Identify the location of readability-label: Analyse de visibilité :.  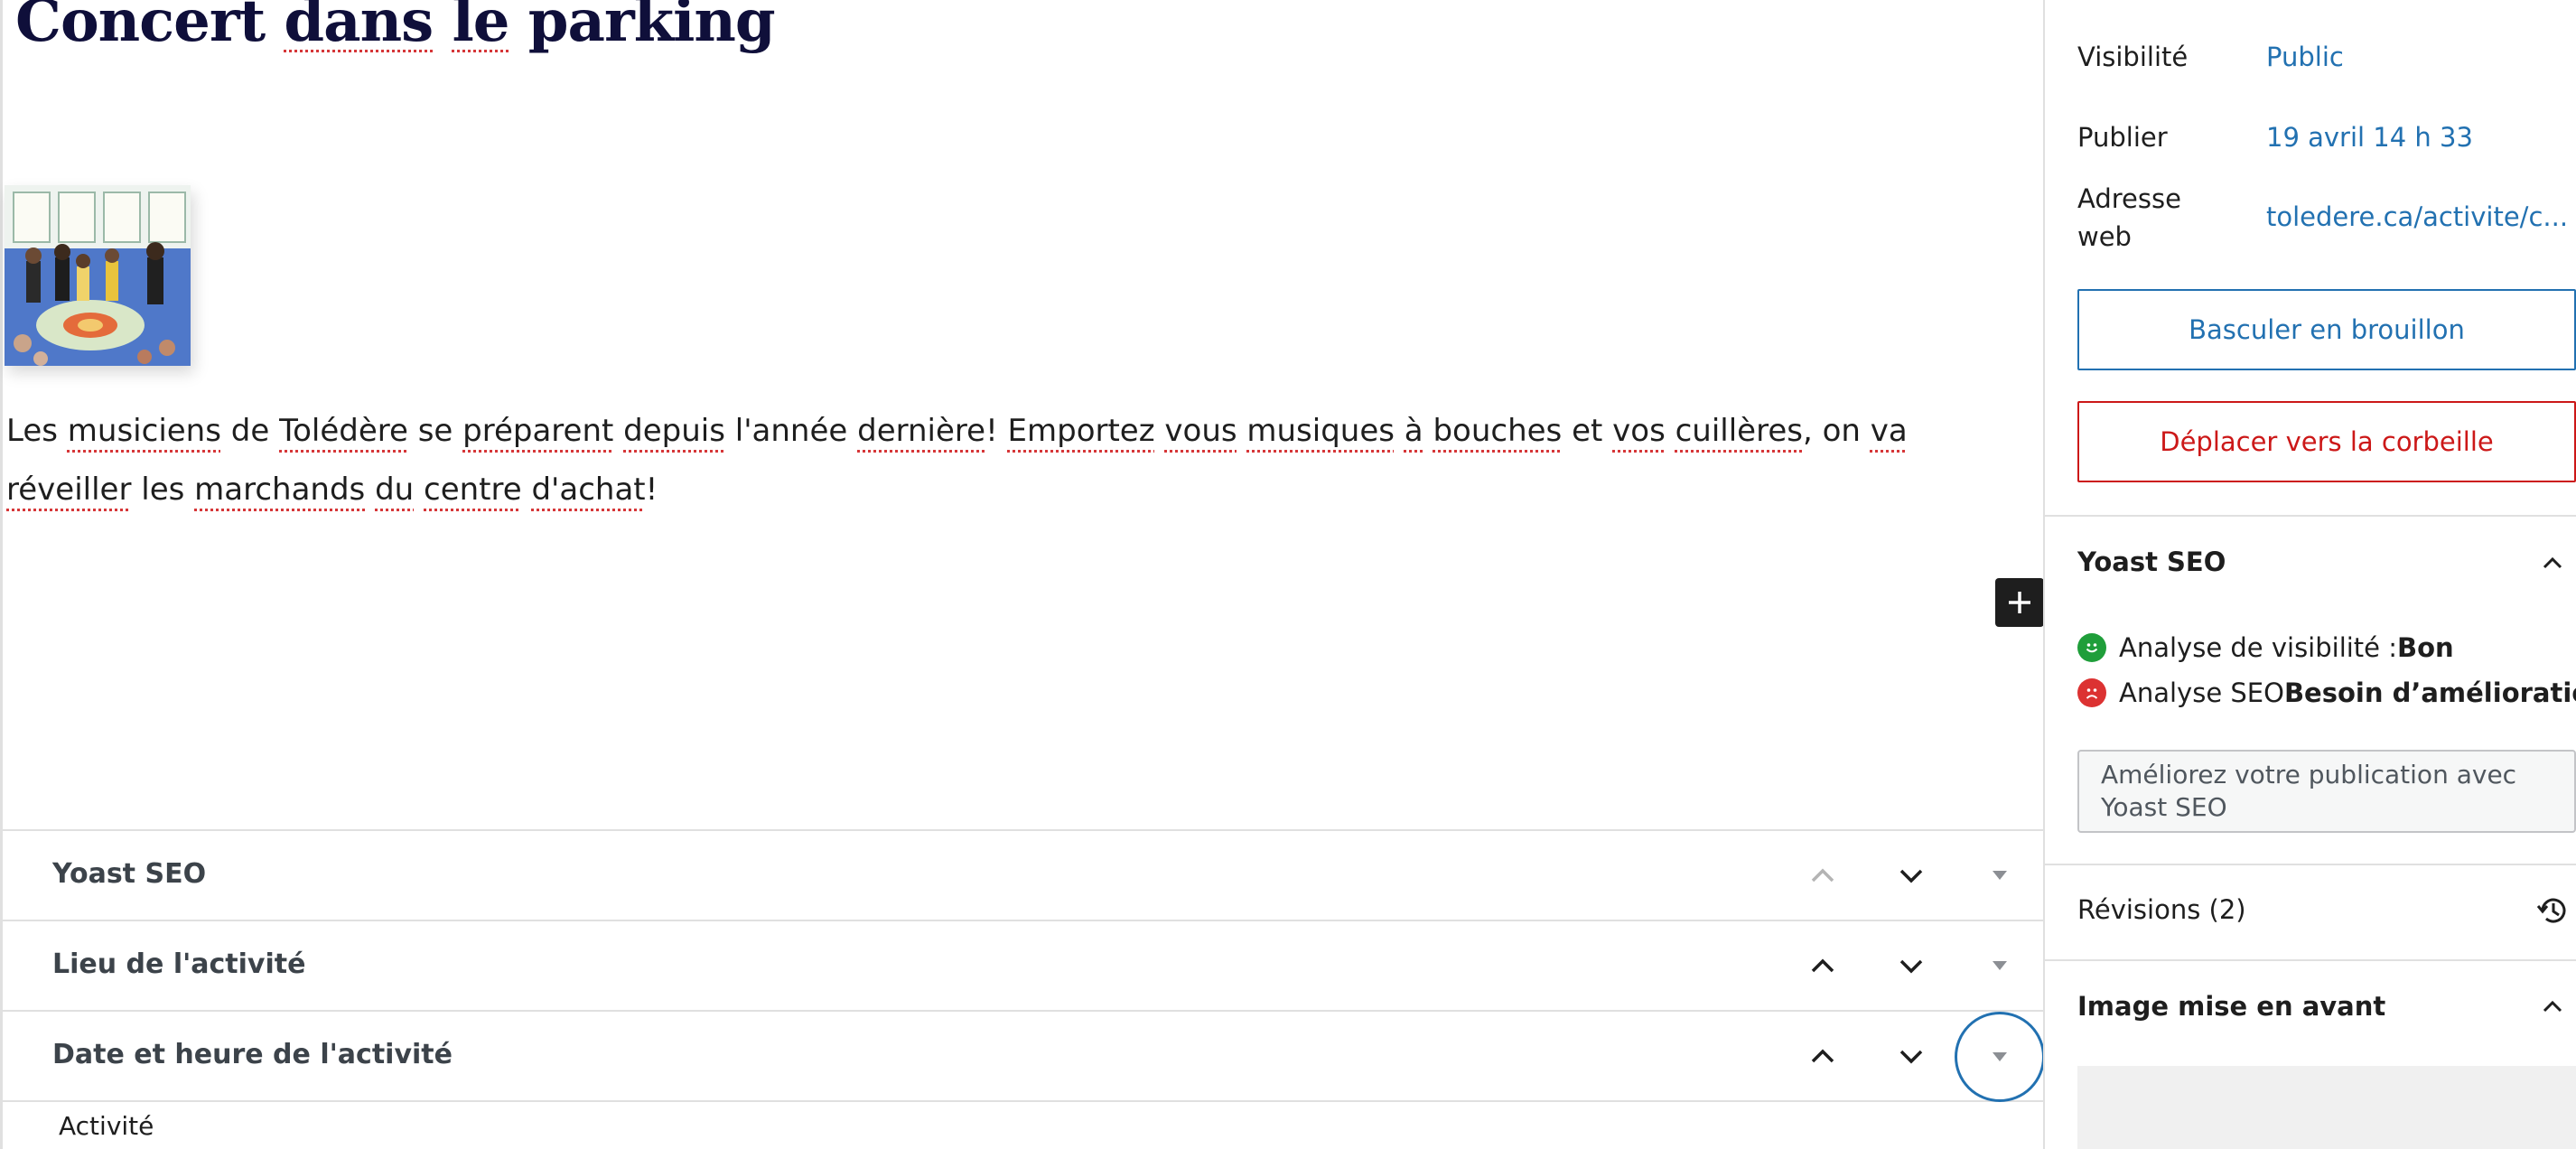
(2258, 647).